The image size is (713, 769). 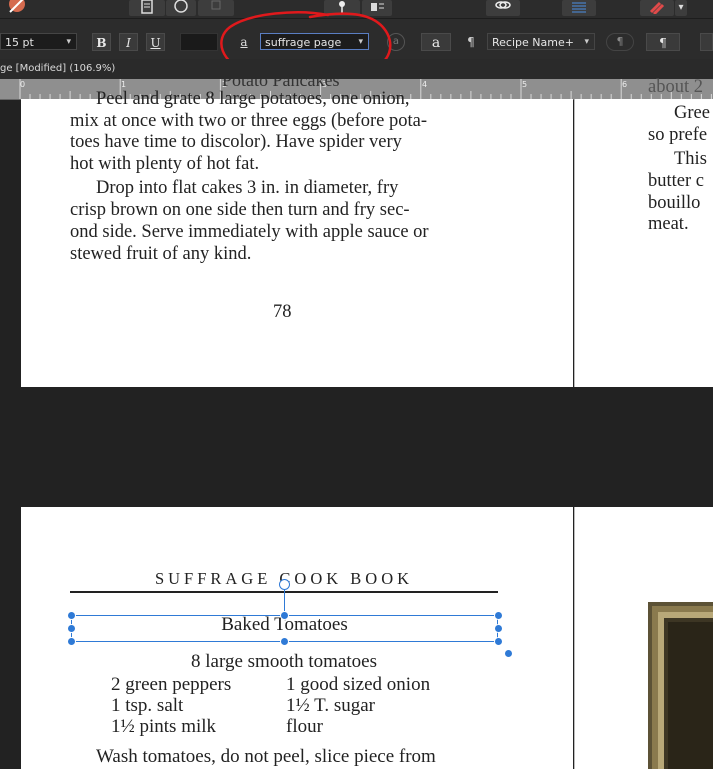 What do you see at coordinates (675, 87) in the screenshot?
I see `body-line: about 2` at bounding box center [675, 87].